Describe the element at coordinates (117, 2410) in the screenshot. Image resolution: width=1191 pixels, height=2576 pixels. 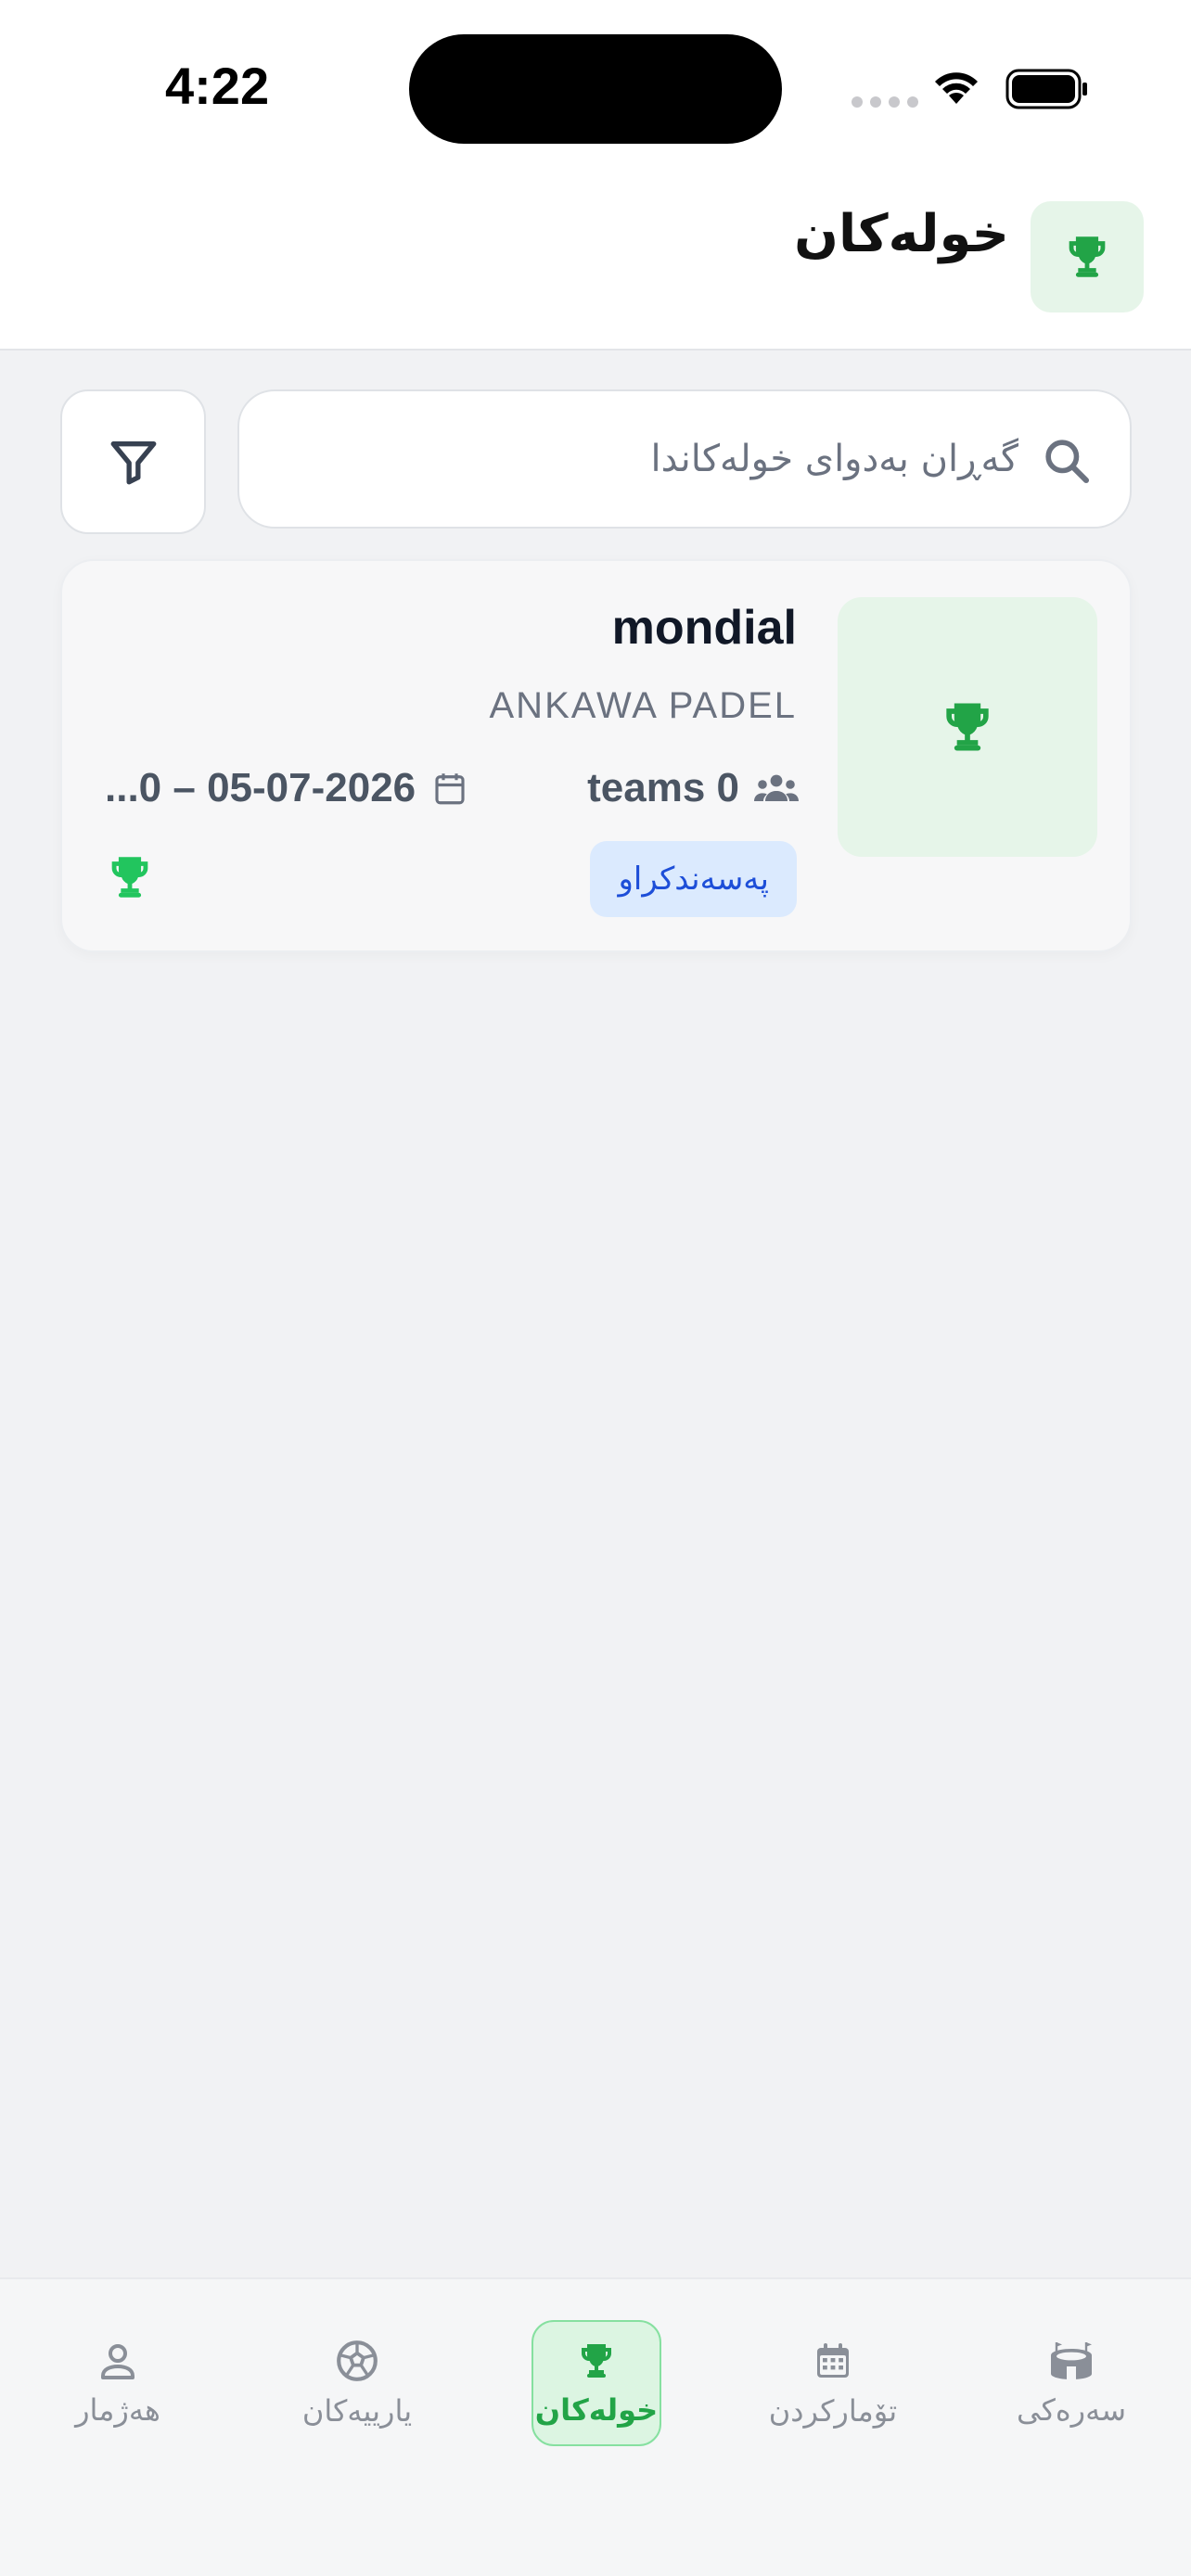
I see `tab-account-label: هەژمار` at that location.